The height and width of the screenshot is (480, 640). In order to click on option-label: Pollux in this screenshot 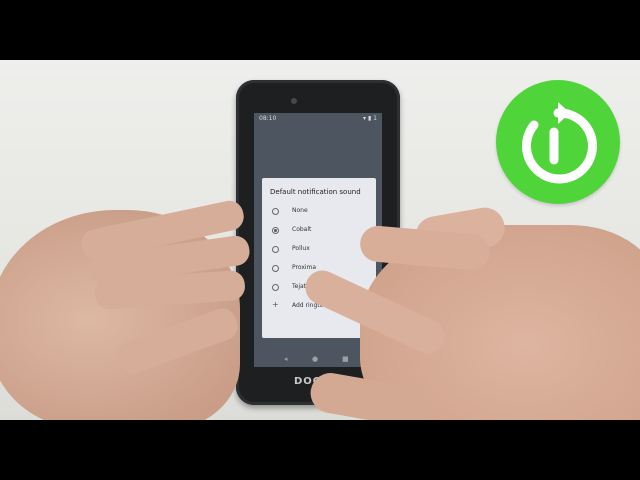, I will do `click(301, 248)`.